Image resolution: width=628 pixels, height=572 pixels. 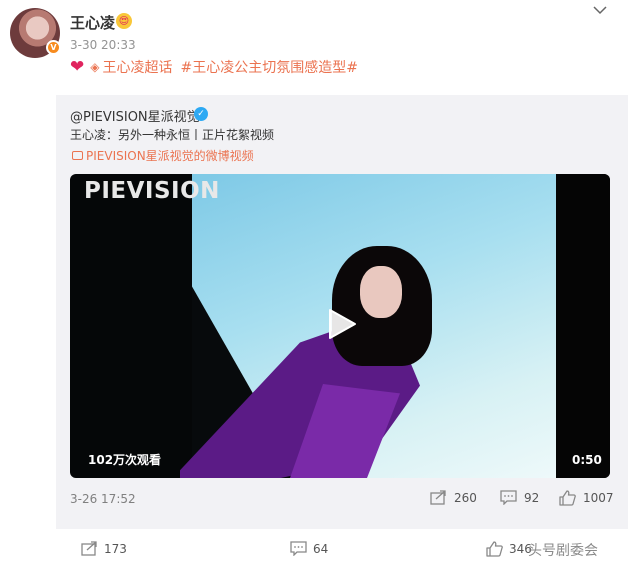 I want to click on view-count: 102万次观看, so click(x=125, y=460).